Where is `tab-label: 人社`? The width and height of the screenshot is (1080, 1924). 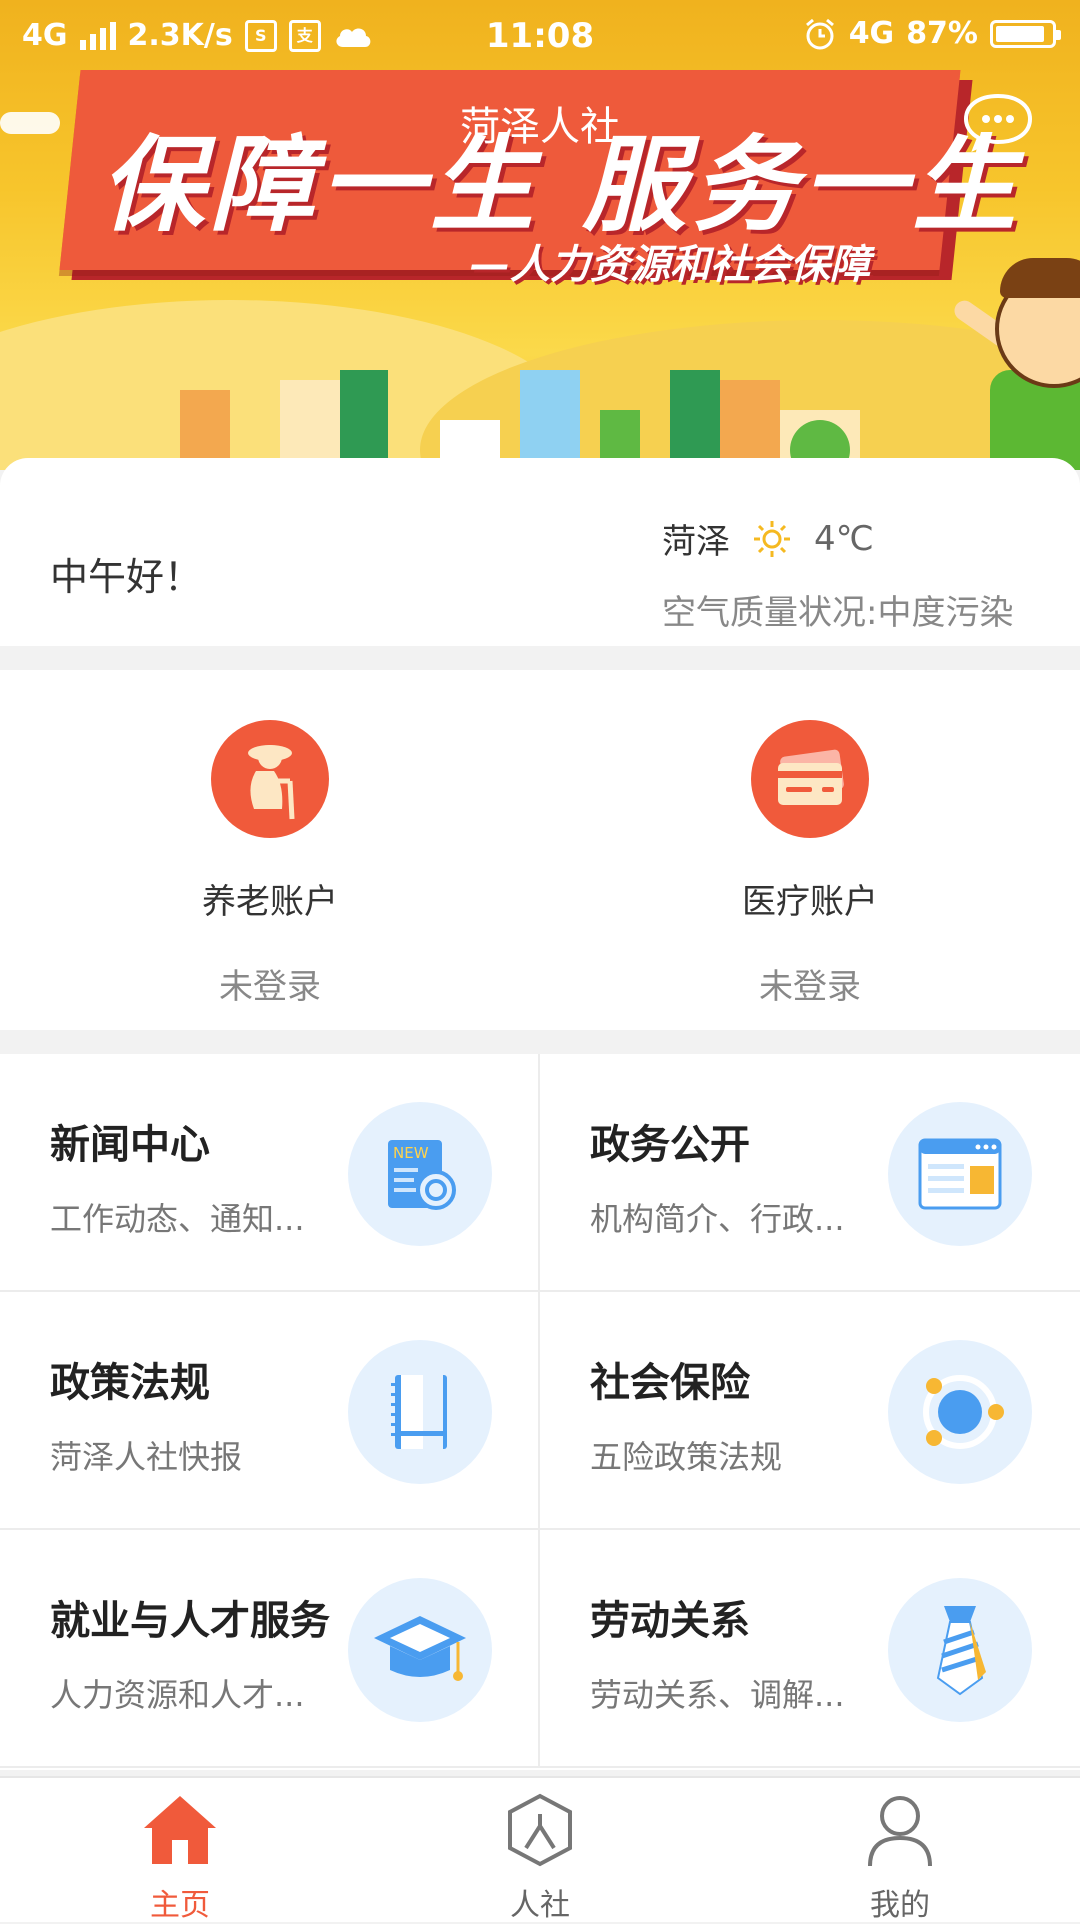 tab-label: 人社 is located at coordinates (540, 1905).